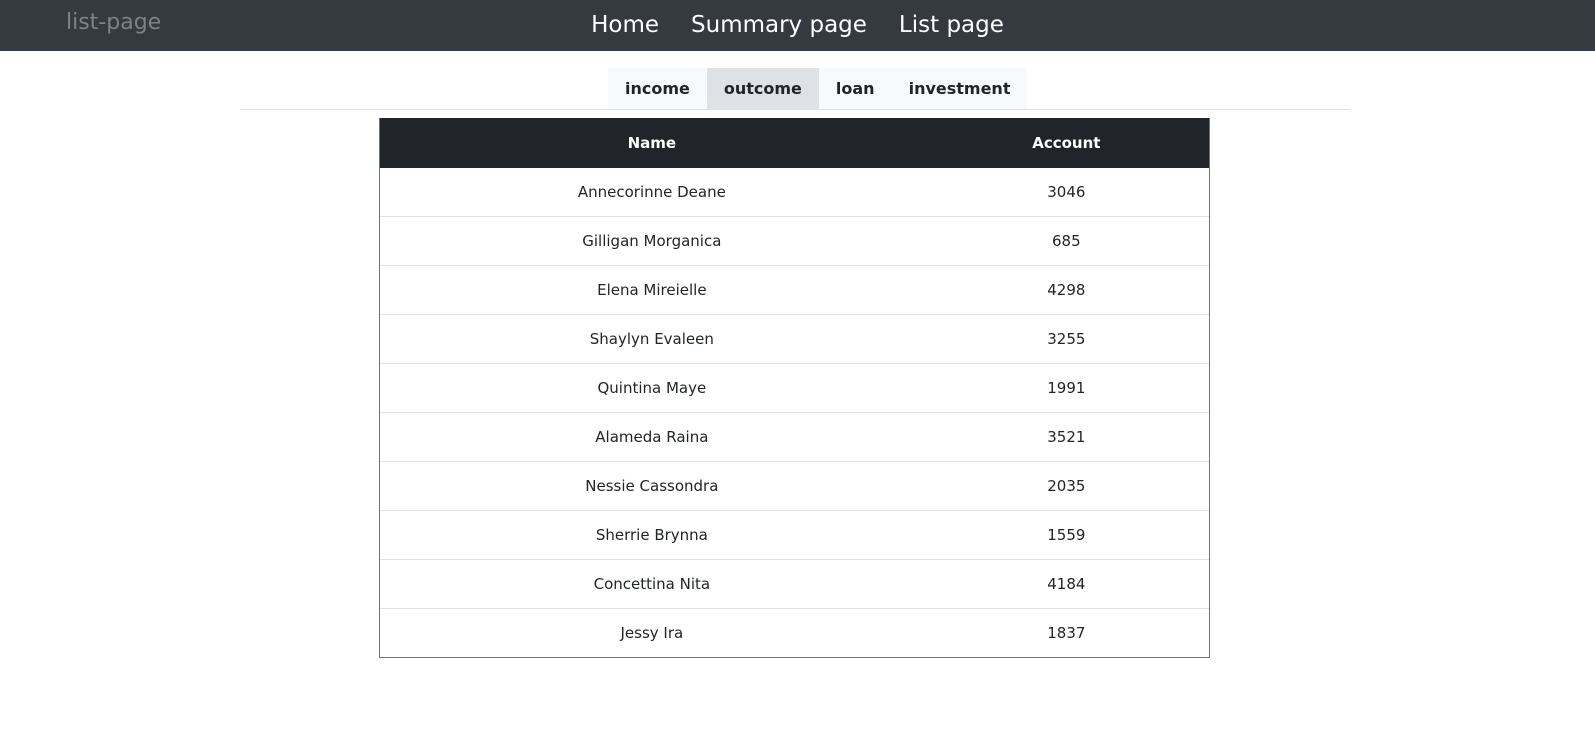 This screenshot has height=745, width=1595. I want to click on tab-list: income outcome loan investment, so click(818, 88).